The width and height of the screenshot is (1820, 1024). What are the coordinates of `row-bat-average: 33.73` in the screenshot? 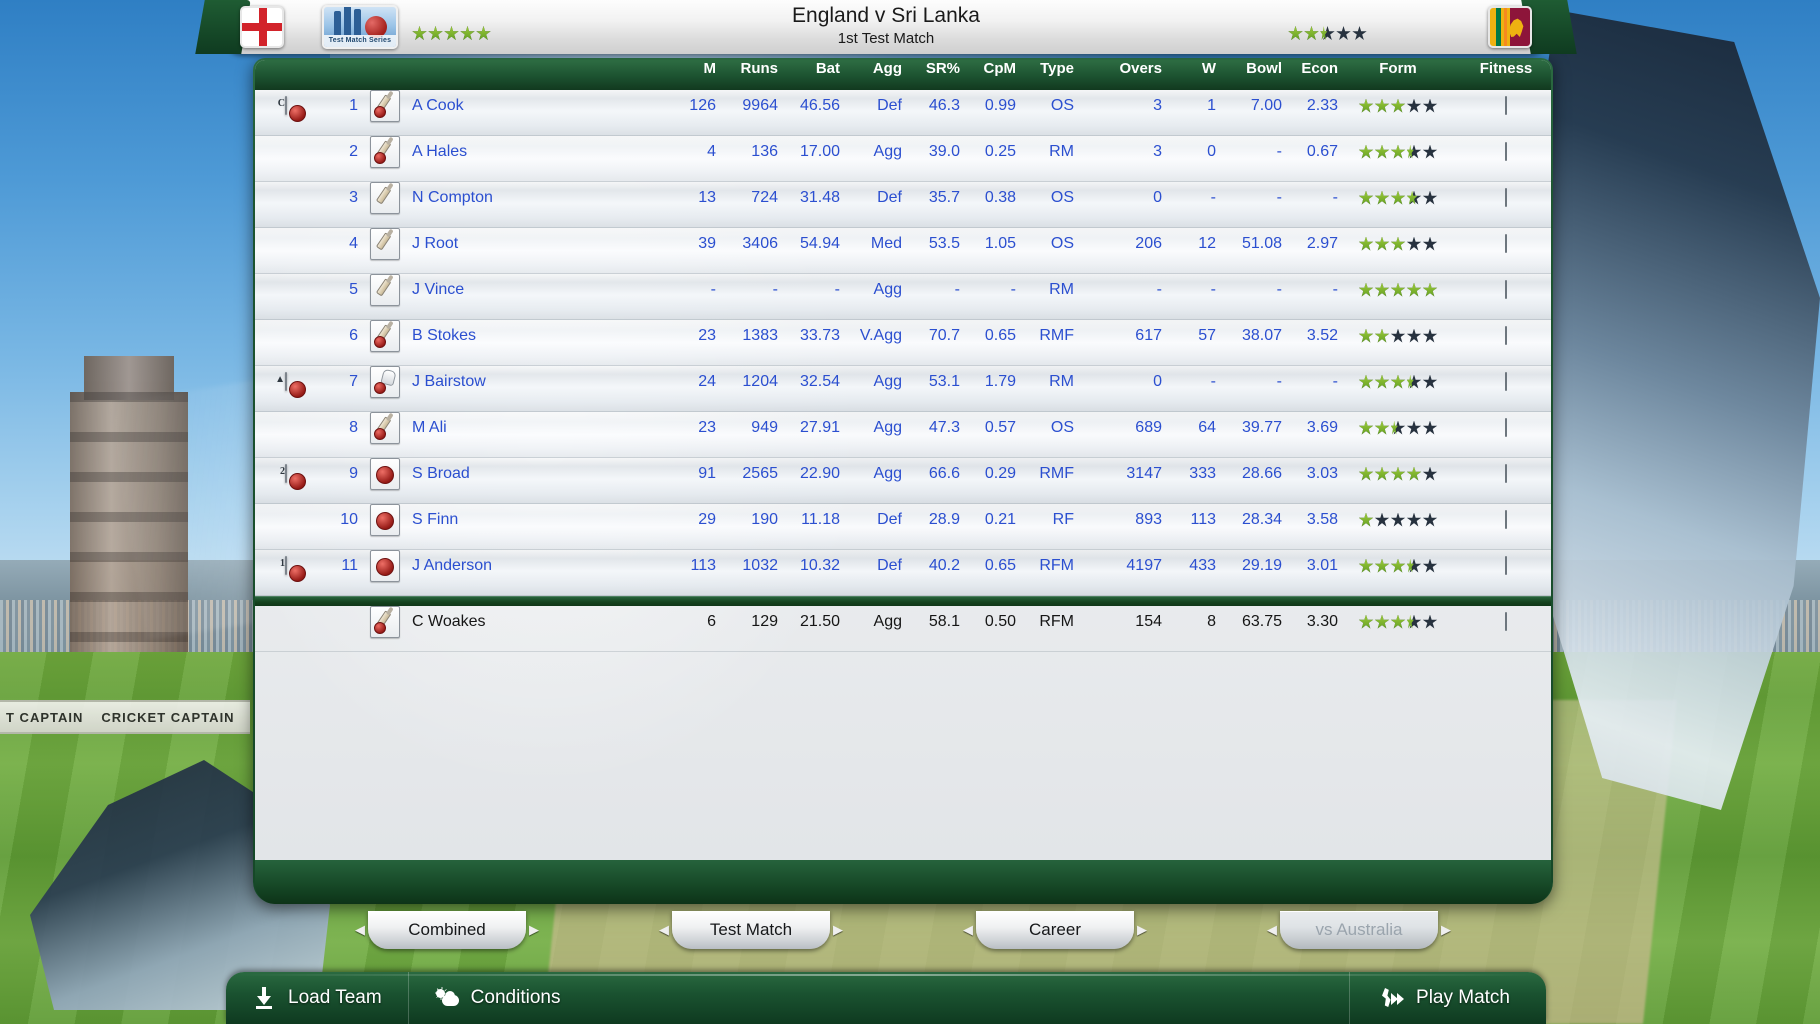 It's located at (819, 335).